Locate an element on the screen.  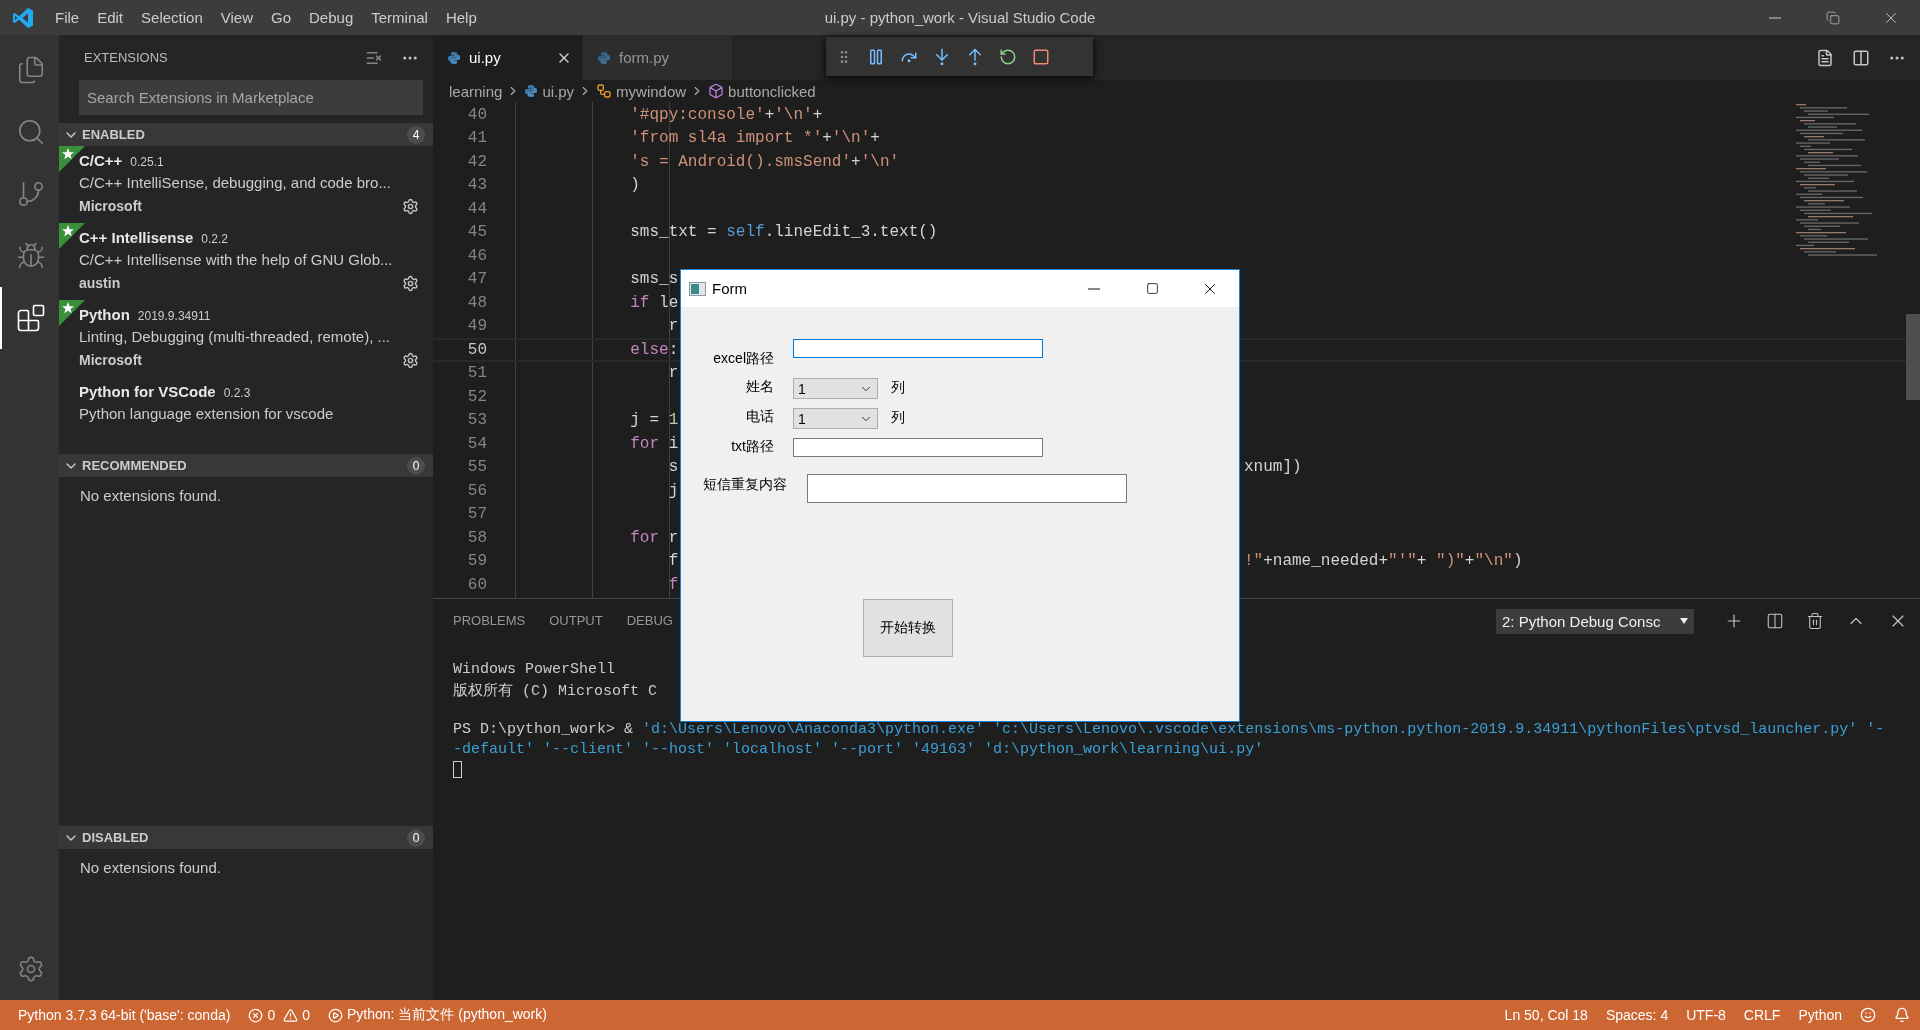
menu-item: Go is located at coordinates (281, 17).